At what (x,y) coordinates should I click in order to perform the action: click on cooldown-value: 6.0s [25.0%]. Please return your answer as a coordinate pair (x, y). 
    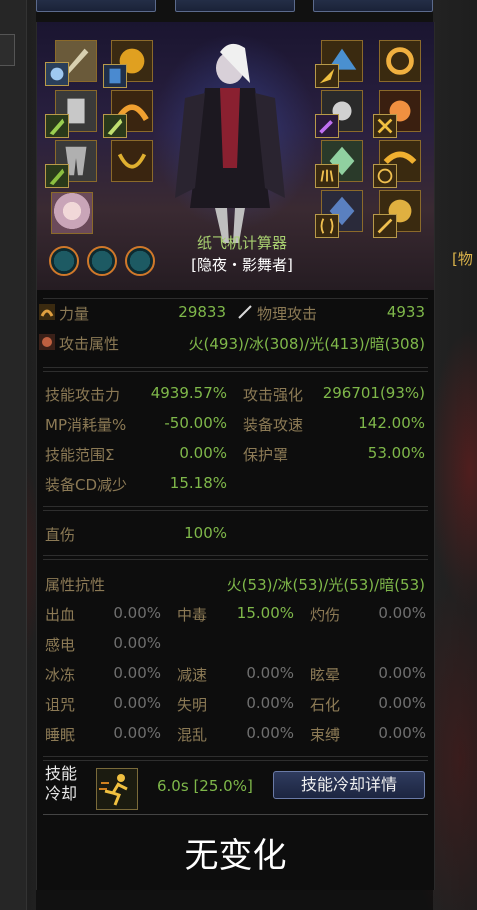
    Looking at the image, I should click on (205, 786).